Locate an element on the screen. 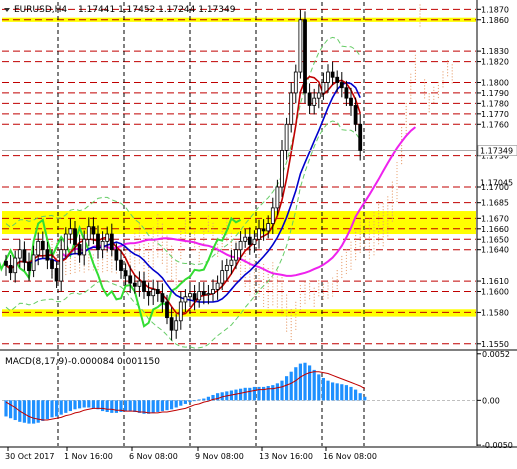 The image size is (517, 469). x-tick-label: 30 Oct 2017 is located at coordinates (29, 456).